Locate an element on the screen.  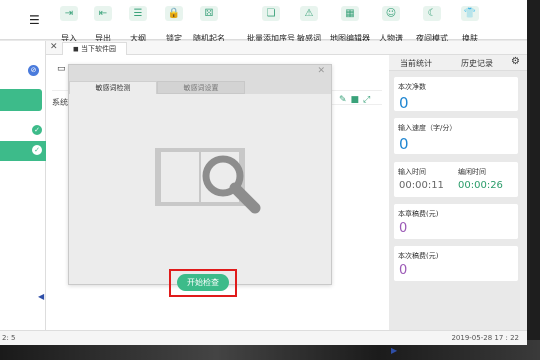
collapse-right-icon: ▶ is located at coordinates (394, 350).